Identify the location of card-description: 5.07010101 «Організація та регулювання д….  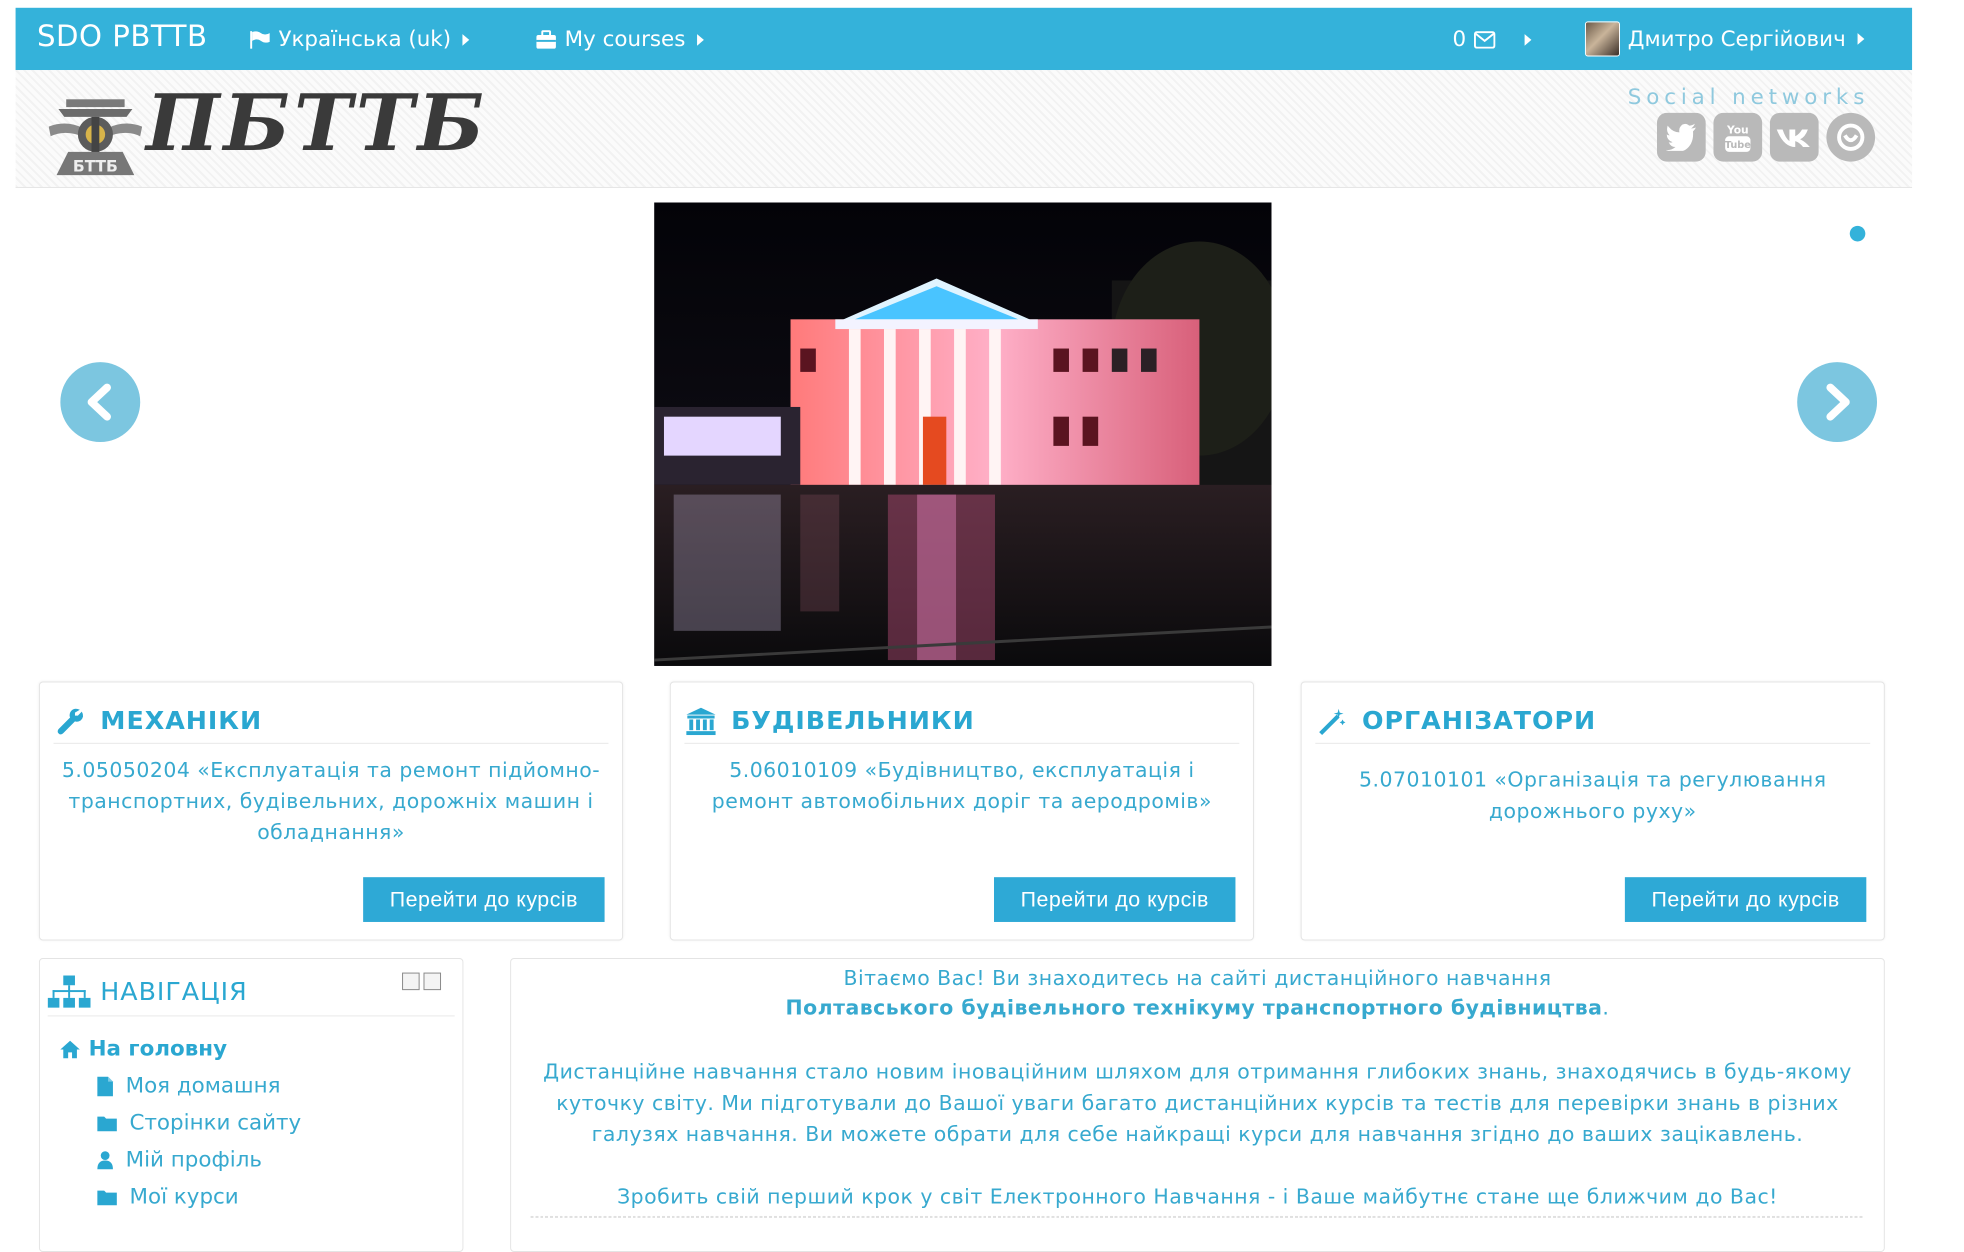
(1593, 795).